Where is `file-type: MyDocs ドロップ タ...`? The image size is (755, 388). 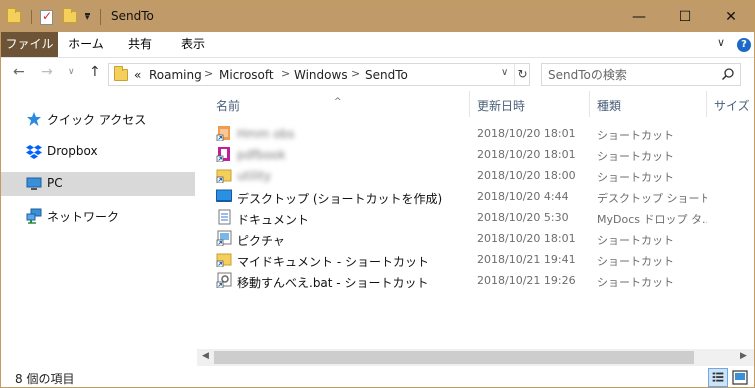
file-type: MyDocs ドロップ タ... is located at coordinates (652, 219).